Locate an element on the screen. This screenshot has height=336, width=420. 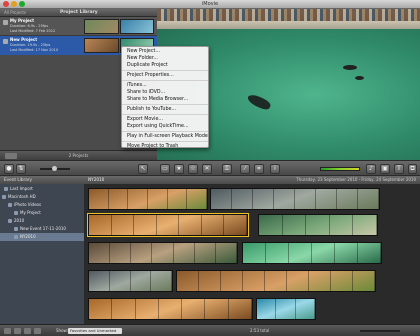
viewer-pool-wall is located at coordinates (288, 25).